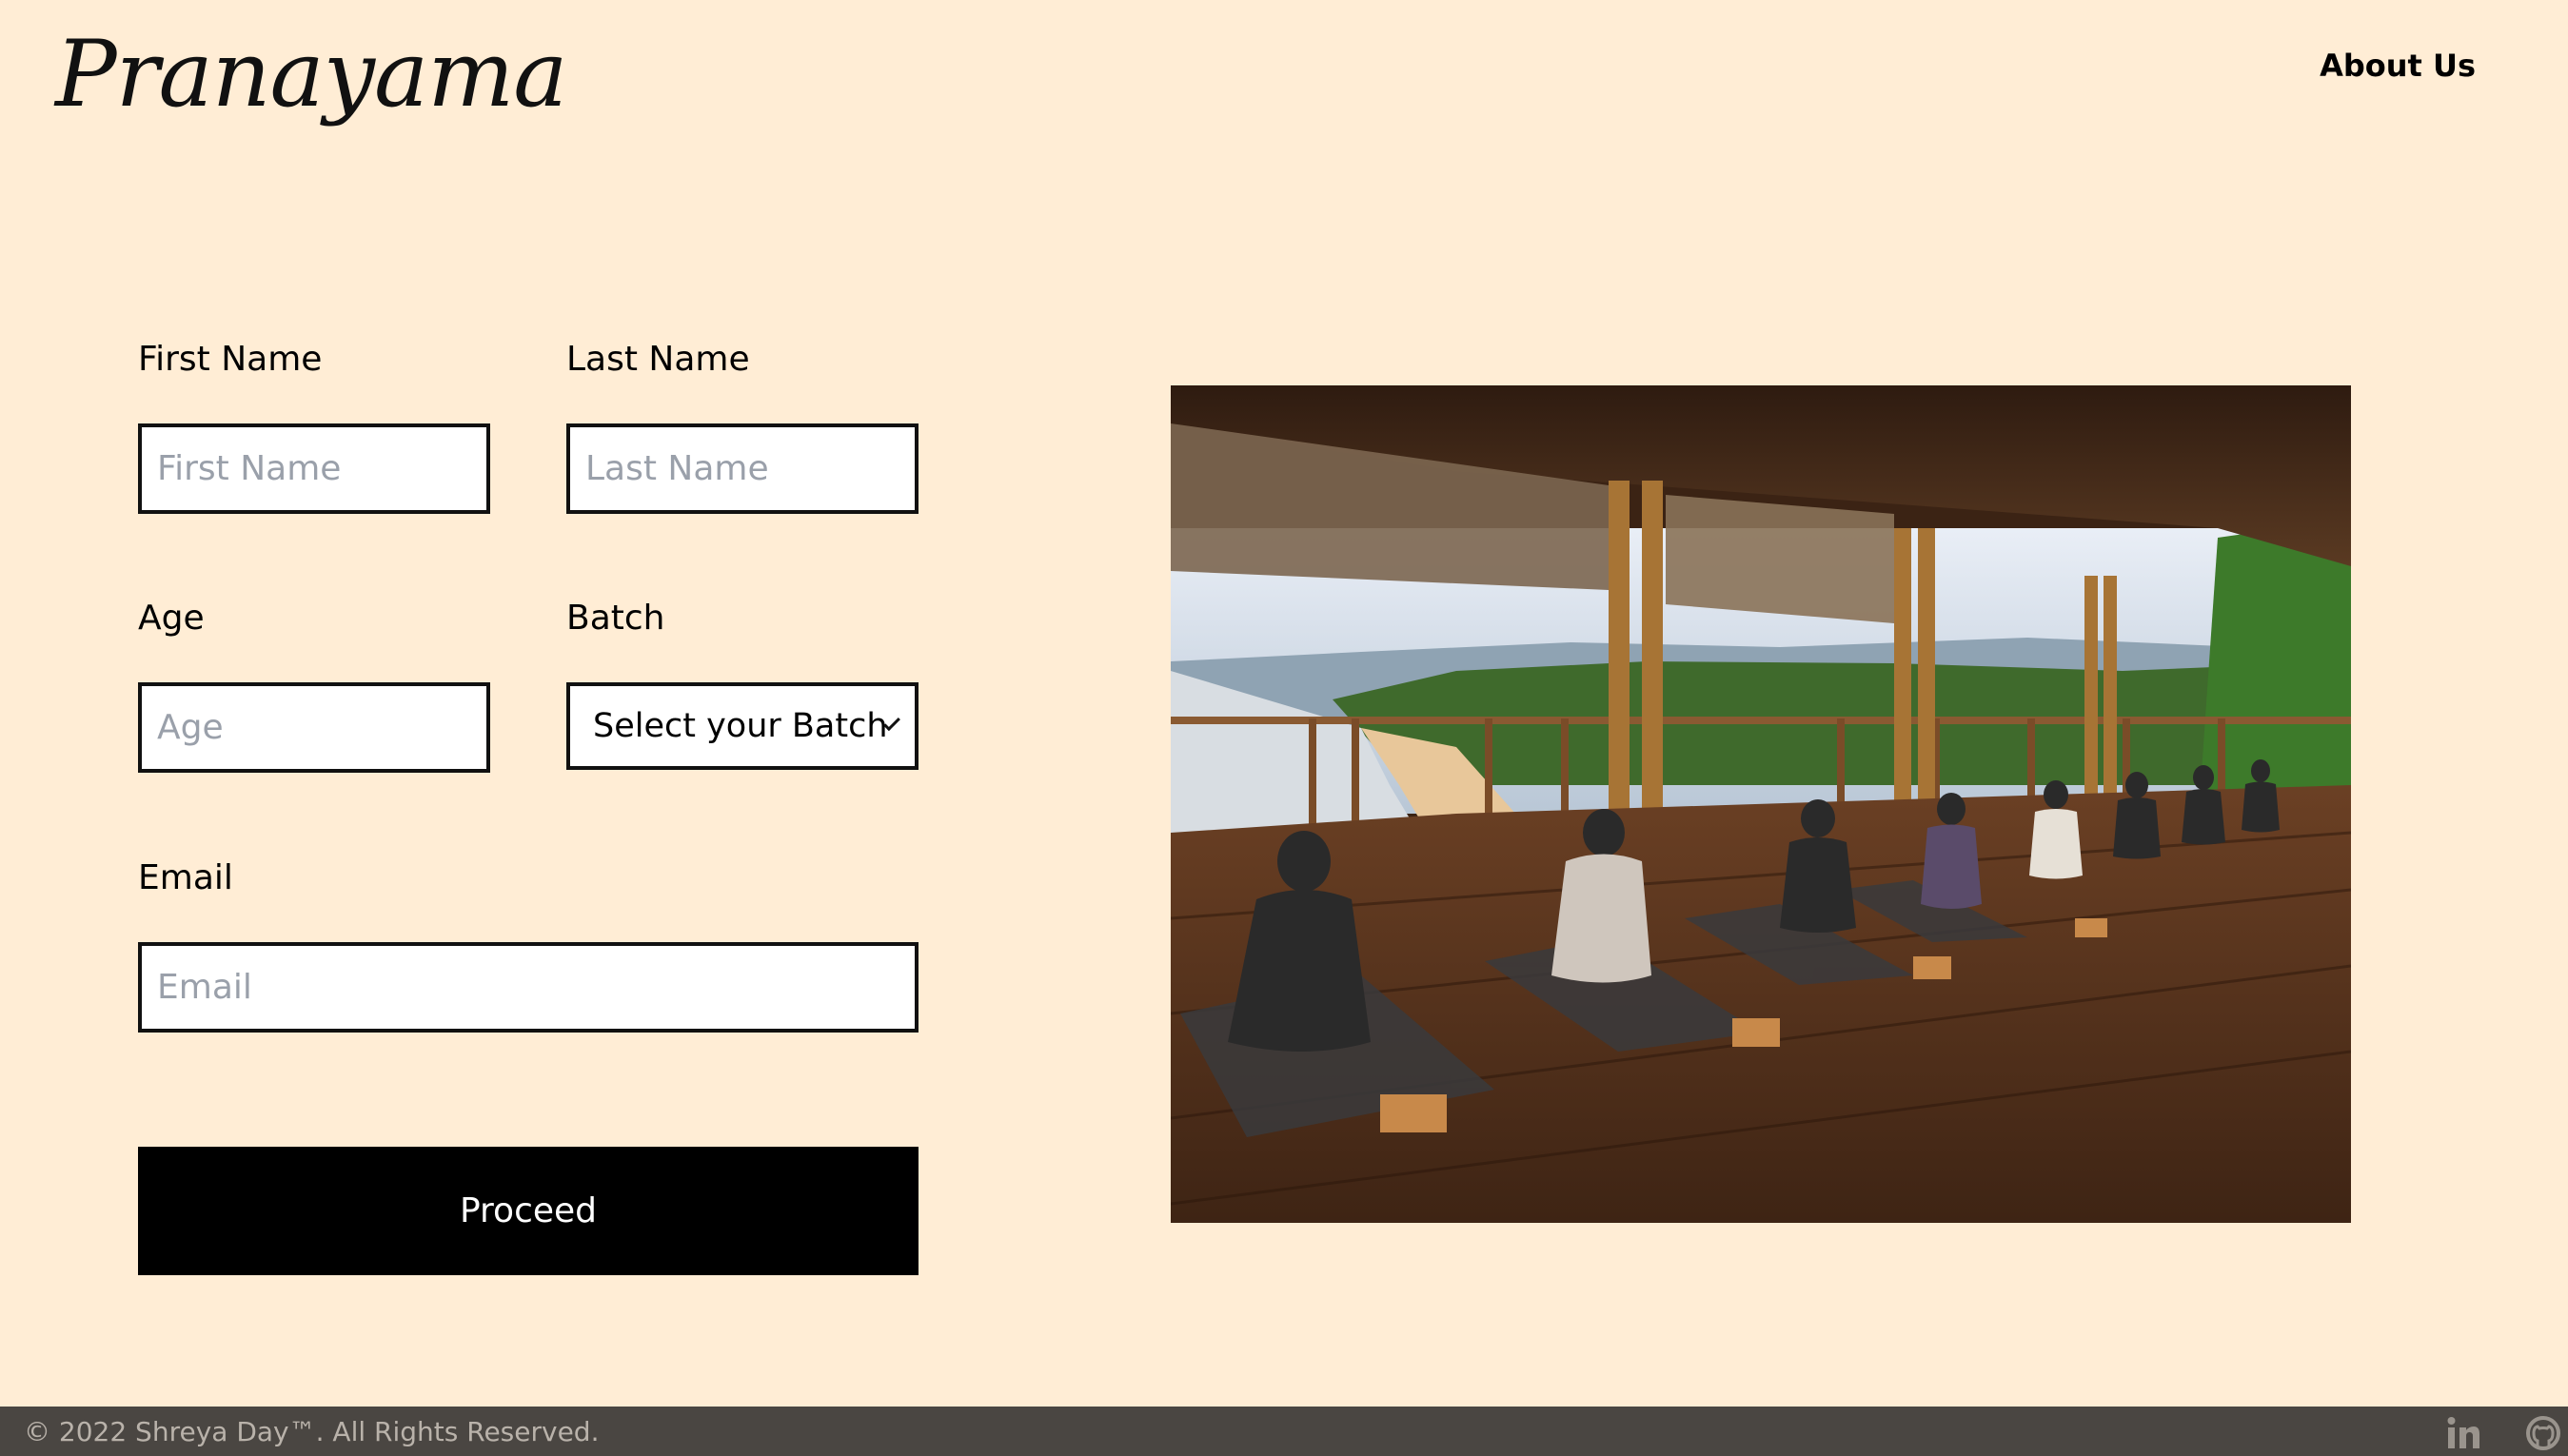  Describe the element at coordinates (185, 877) in the screenshot. I see `email-label: Email` at that location.